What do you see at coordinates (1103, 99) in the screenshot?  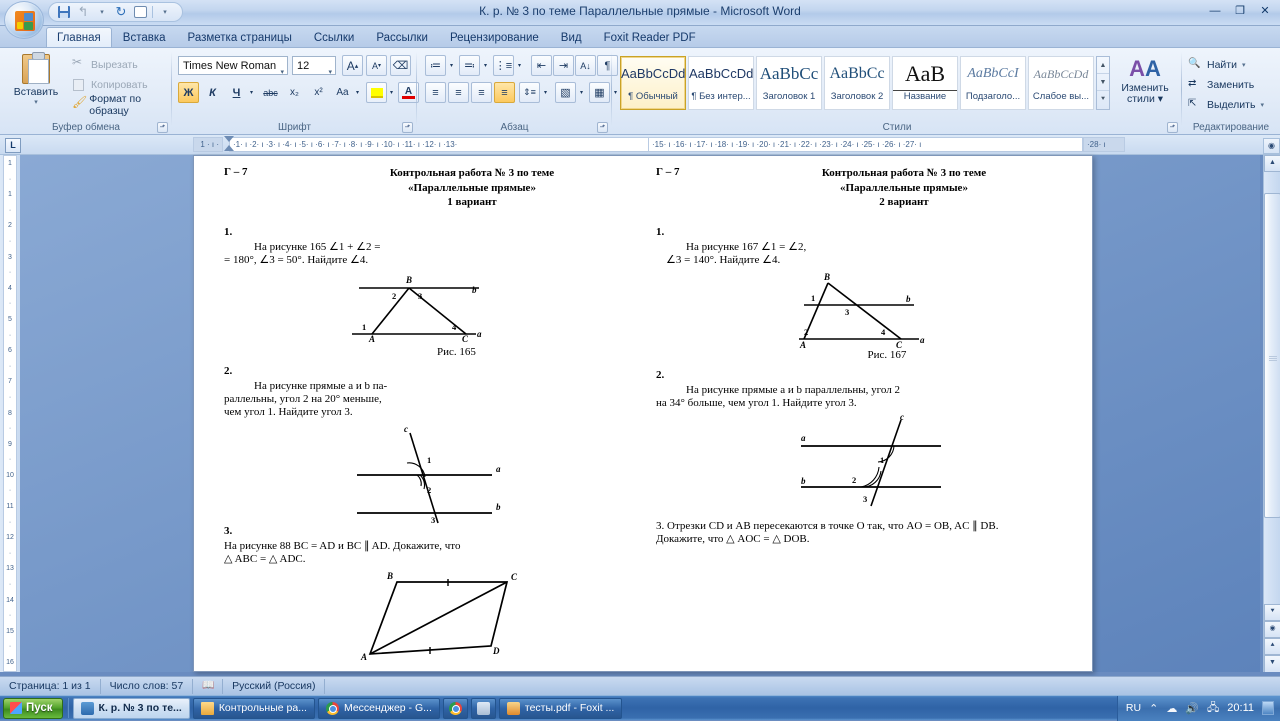 I see `gallery-more-icon: ⯆` at bounding box center [1103, 99].